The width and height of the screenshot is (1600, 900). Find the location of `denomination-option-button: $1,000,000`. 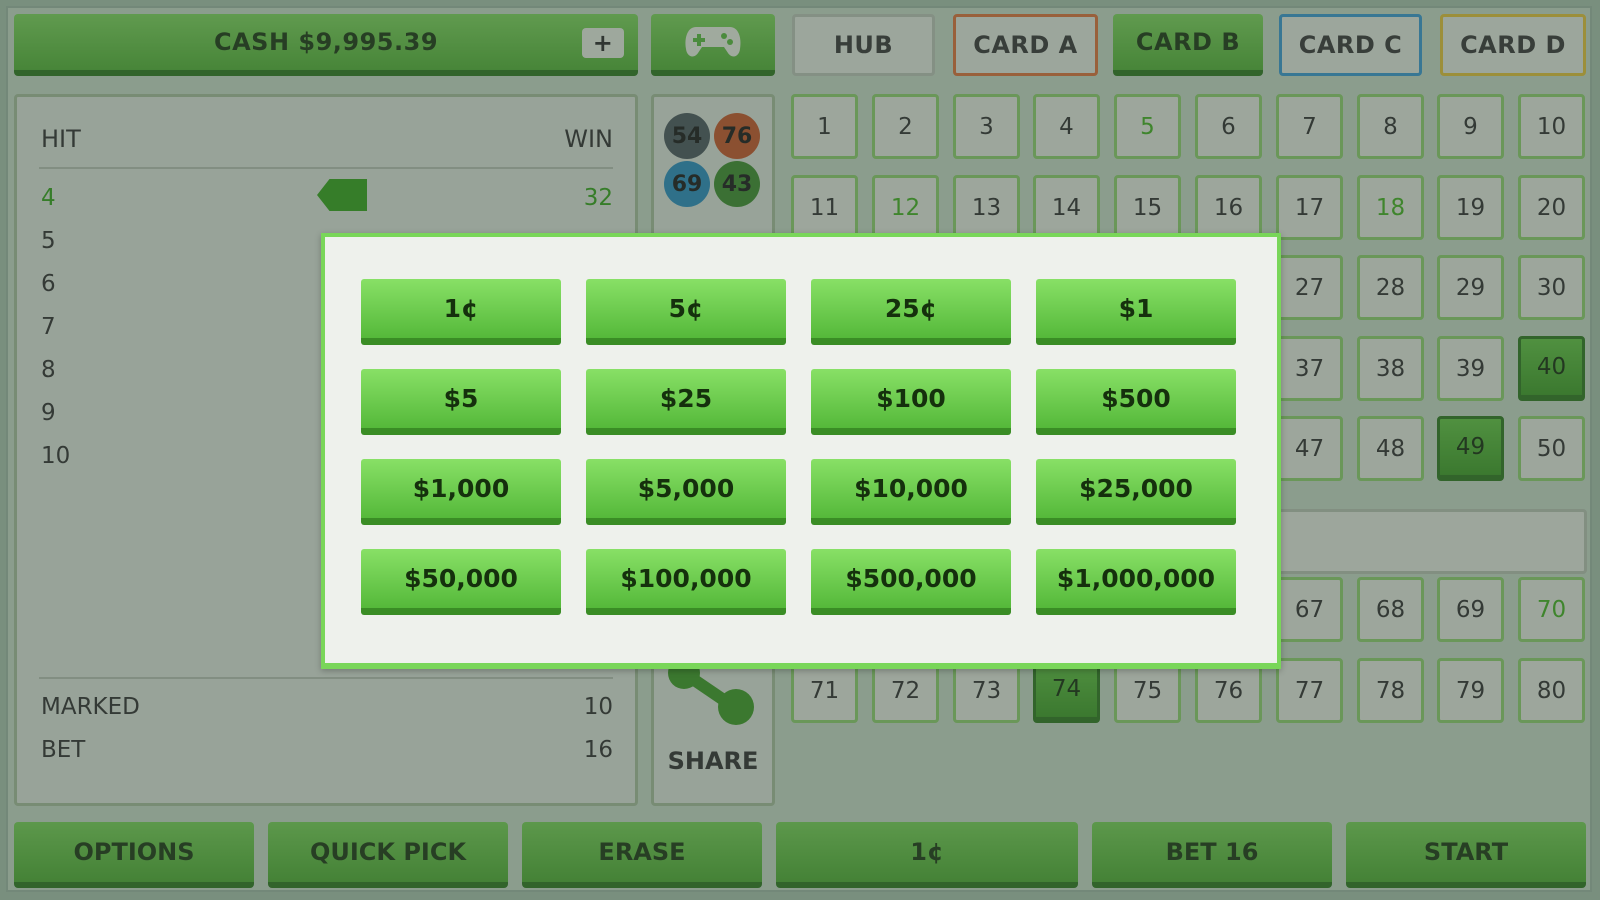

denomination-option-button: $1,000,000 is located at coordinates (1136, 582).